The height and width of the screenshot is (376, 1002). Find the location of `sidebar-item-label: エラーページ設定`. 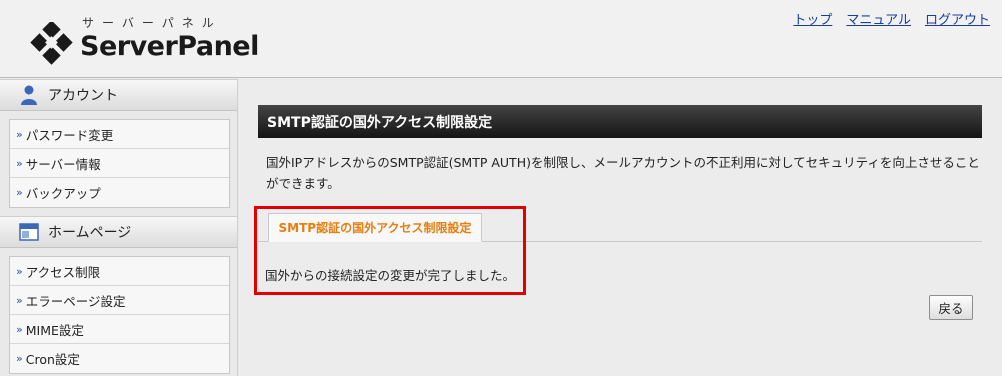

sidebar-item-label: エラーページ設定 is located at coordinates (75, 301).